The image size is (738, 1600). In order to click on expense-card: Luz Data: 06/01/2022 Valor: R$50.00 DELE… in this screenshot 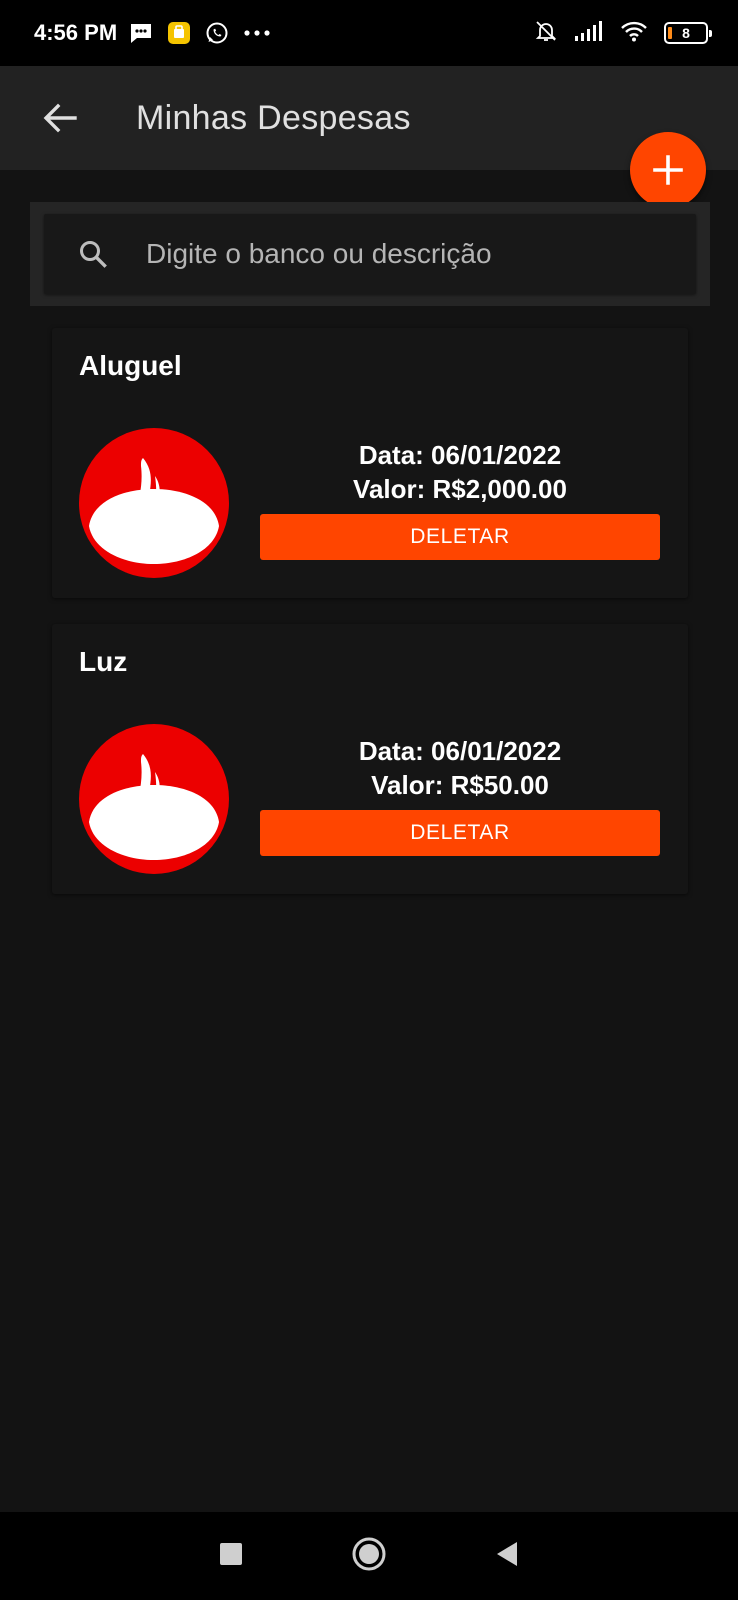, I will do `click(370, 759)`.